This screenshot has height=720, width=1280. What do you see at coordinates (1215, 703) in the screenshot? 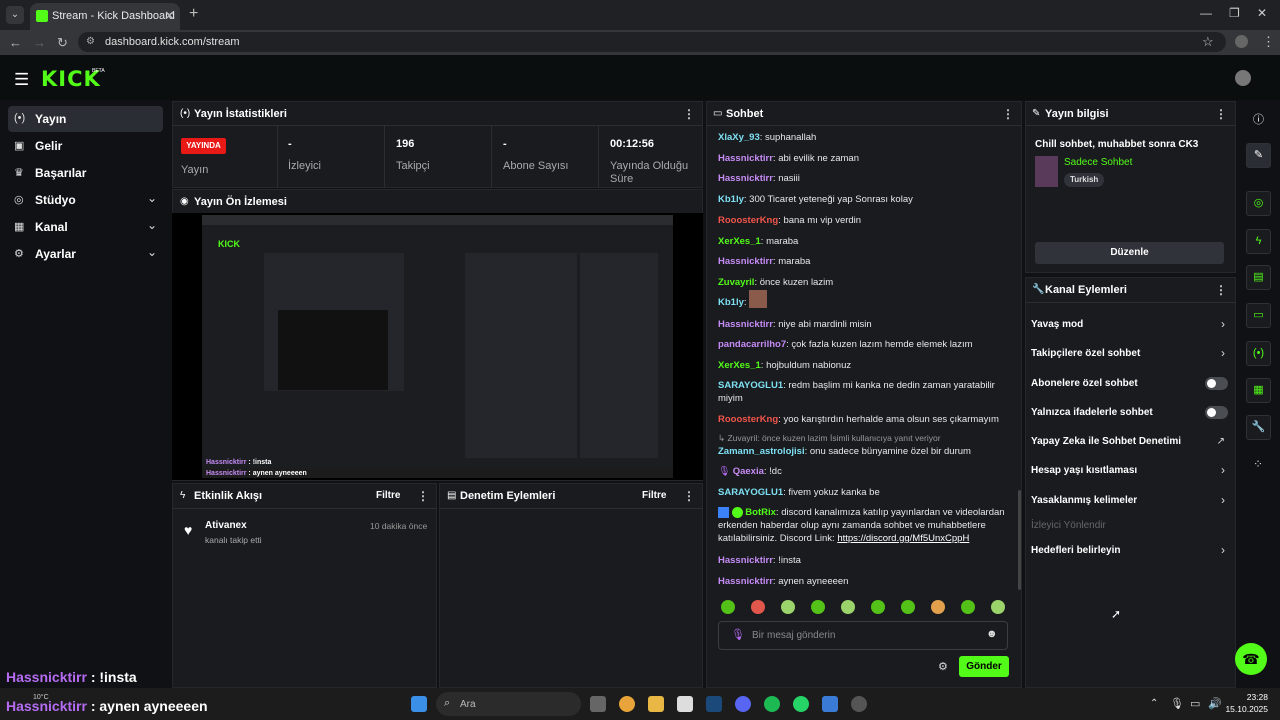
I see `volume-icon: 🔊` at bounding box center [1215, 703].